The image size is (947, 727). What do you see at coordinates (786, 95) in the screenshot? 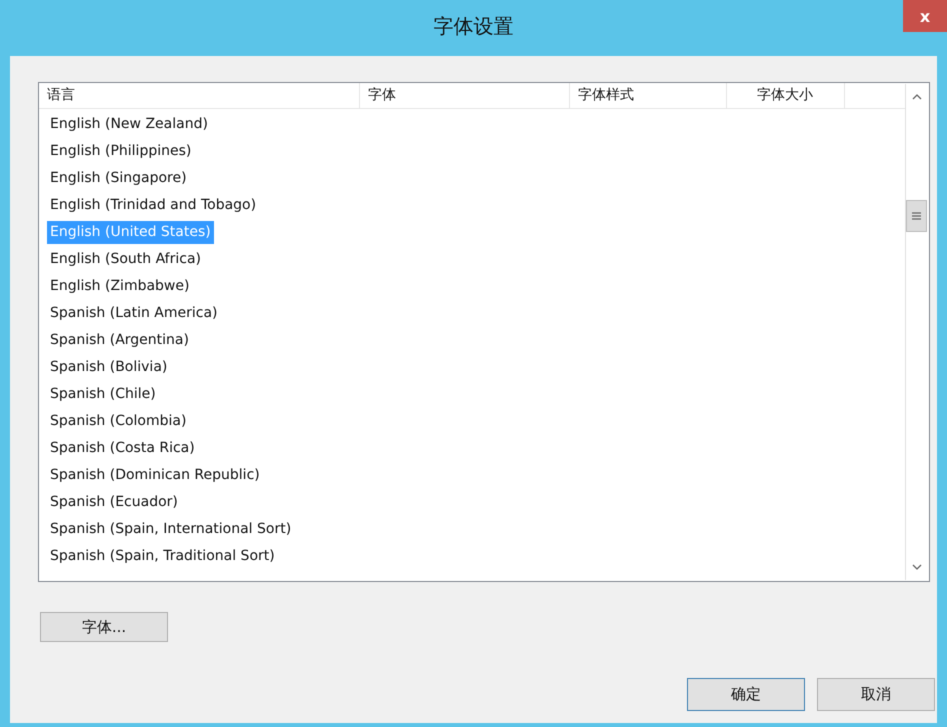
I see `column-header: 字体大小` at bounding box center [786, 95].